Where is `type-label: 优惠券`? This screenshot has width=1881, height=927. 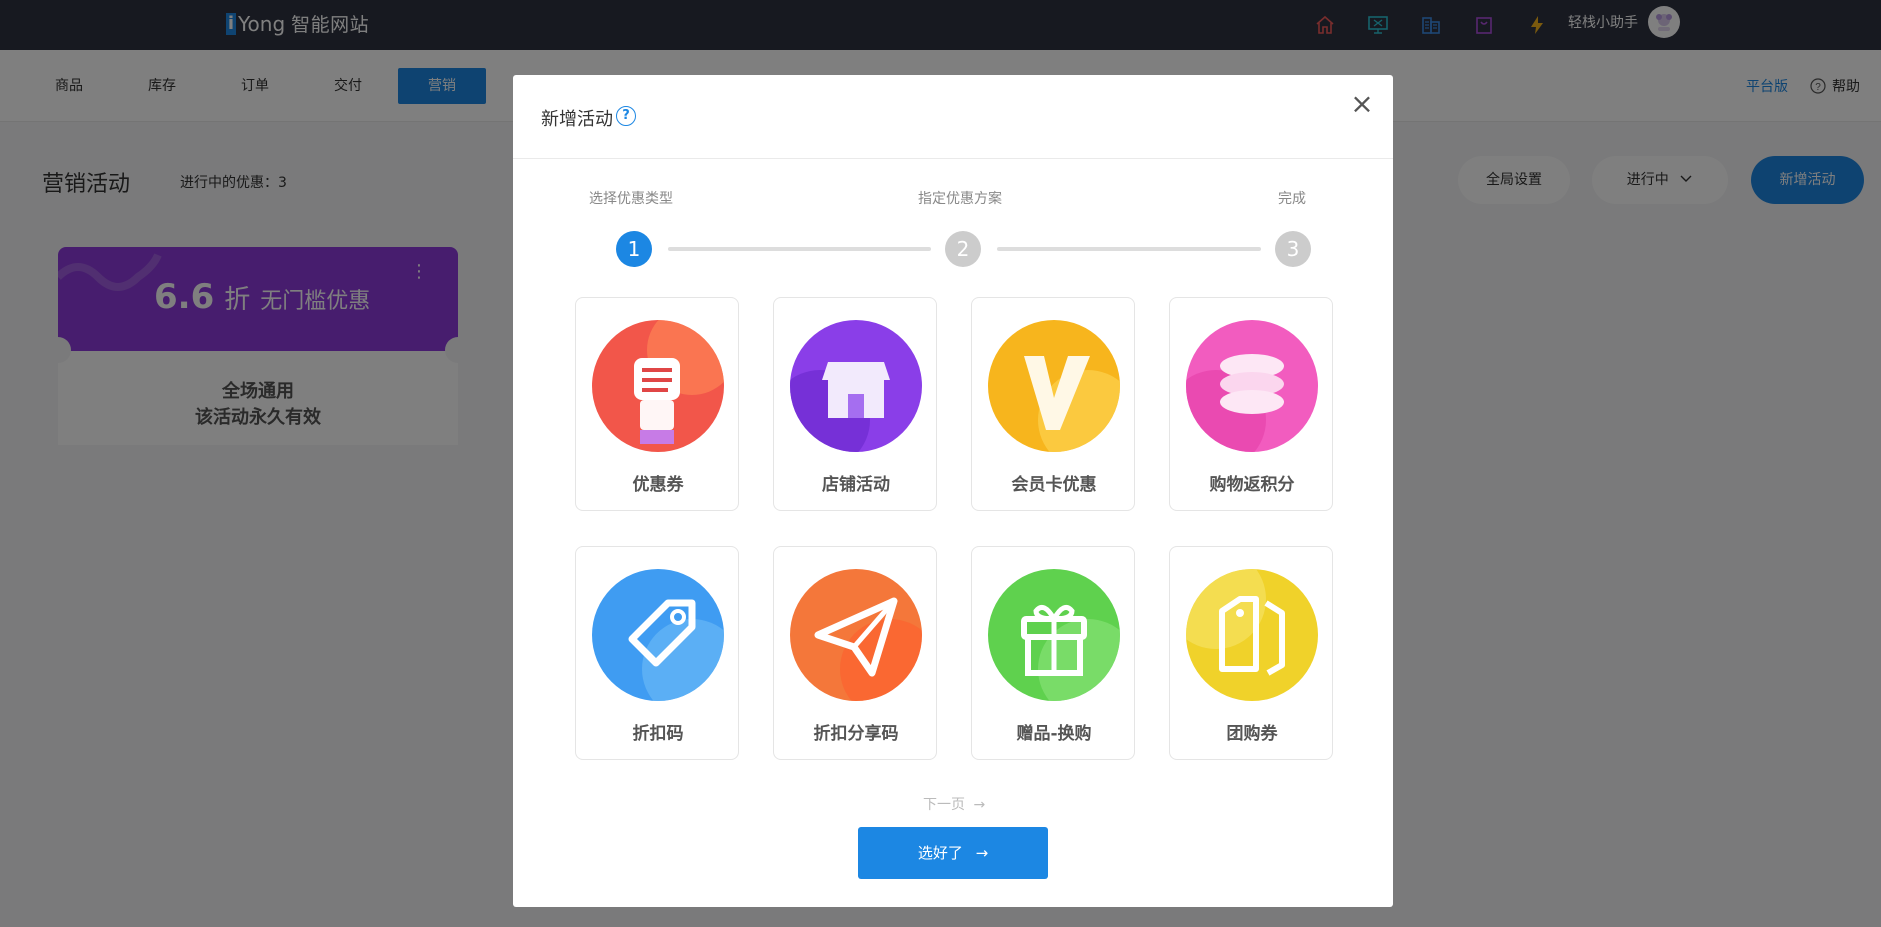
type-label: 优惠券 is located at coordinates (658, 485).